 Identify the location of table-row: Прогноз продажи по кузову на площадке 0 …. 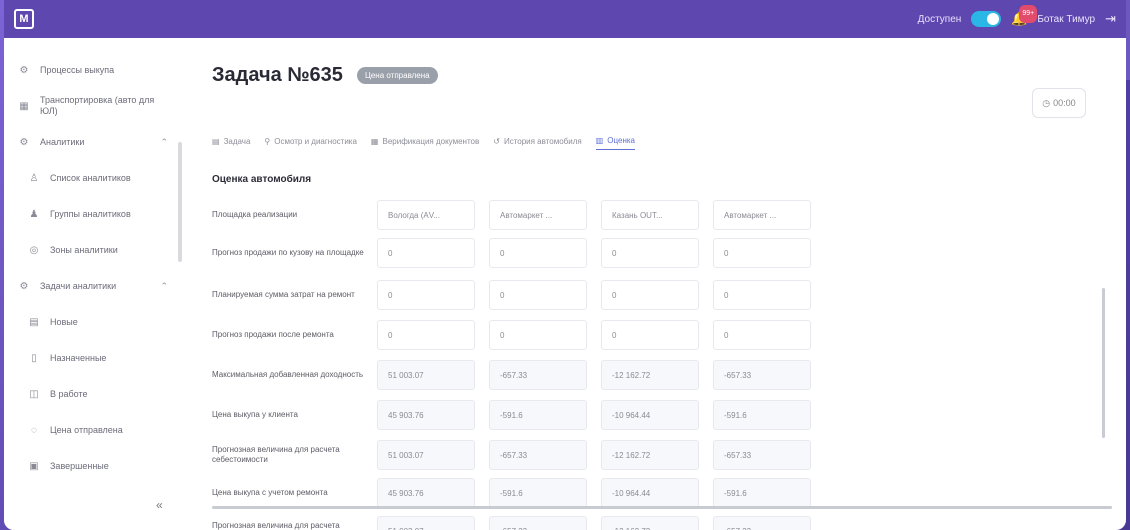
(518, 253).